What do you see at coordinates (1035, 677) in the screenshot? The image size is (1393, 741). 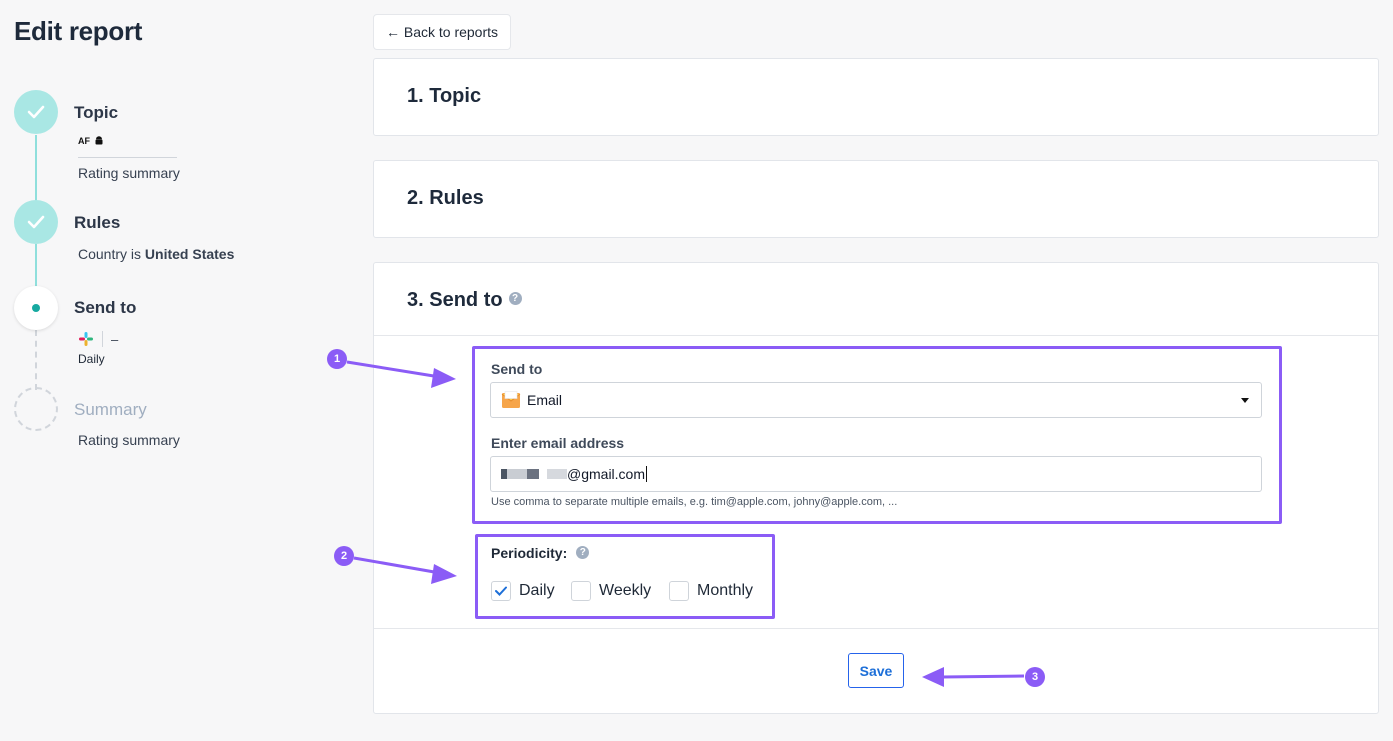 I see `annotation-badge-3: 3` at bounding box center [1035, 677].